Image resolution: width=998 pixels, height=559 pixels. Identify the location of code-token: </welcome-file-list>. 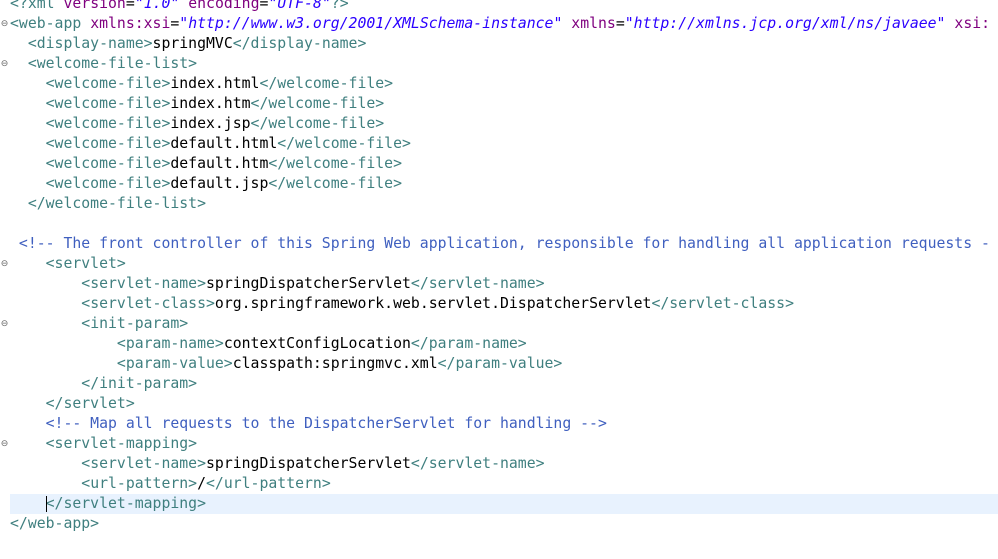
(116, 203).